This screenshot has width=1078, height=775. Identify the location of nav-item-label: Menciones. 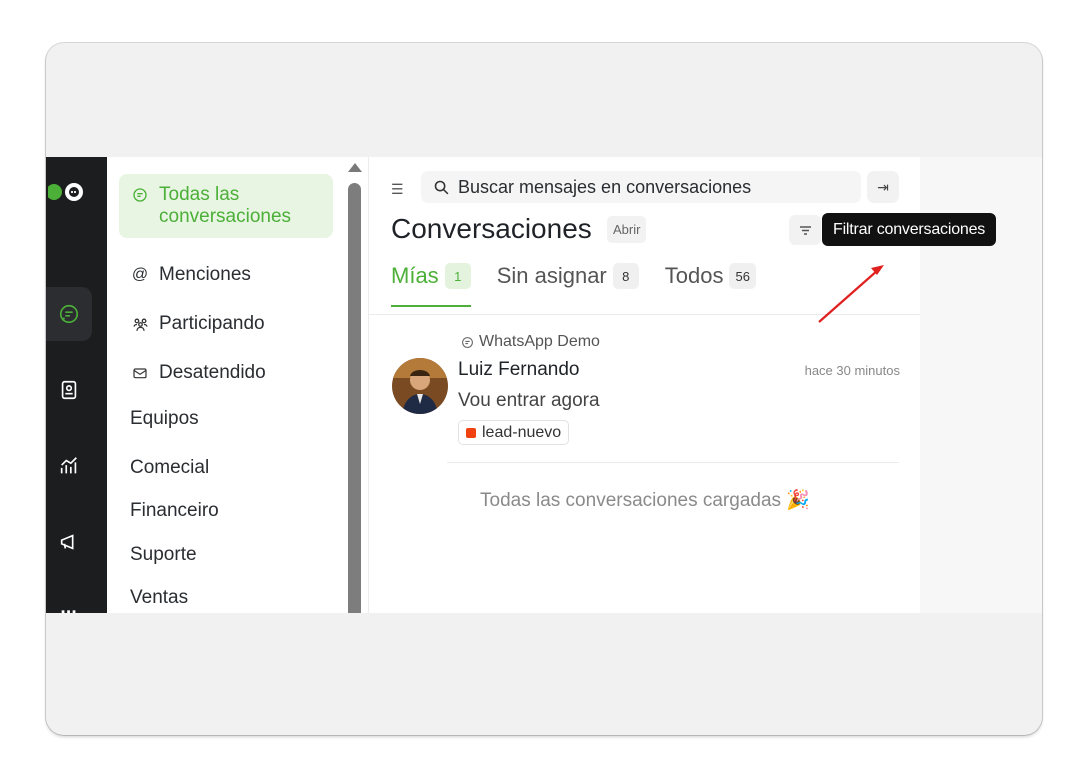
(205, 274).